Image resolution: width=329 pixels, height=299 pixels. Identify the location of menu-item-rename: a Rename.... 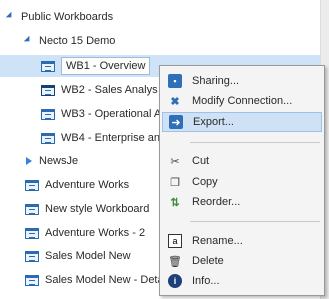
(242, 241).